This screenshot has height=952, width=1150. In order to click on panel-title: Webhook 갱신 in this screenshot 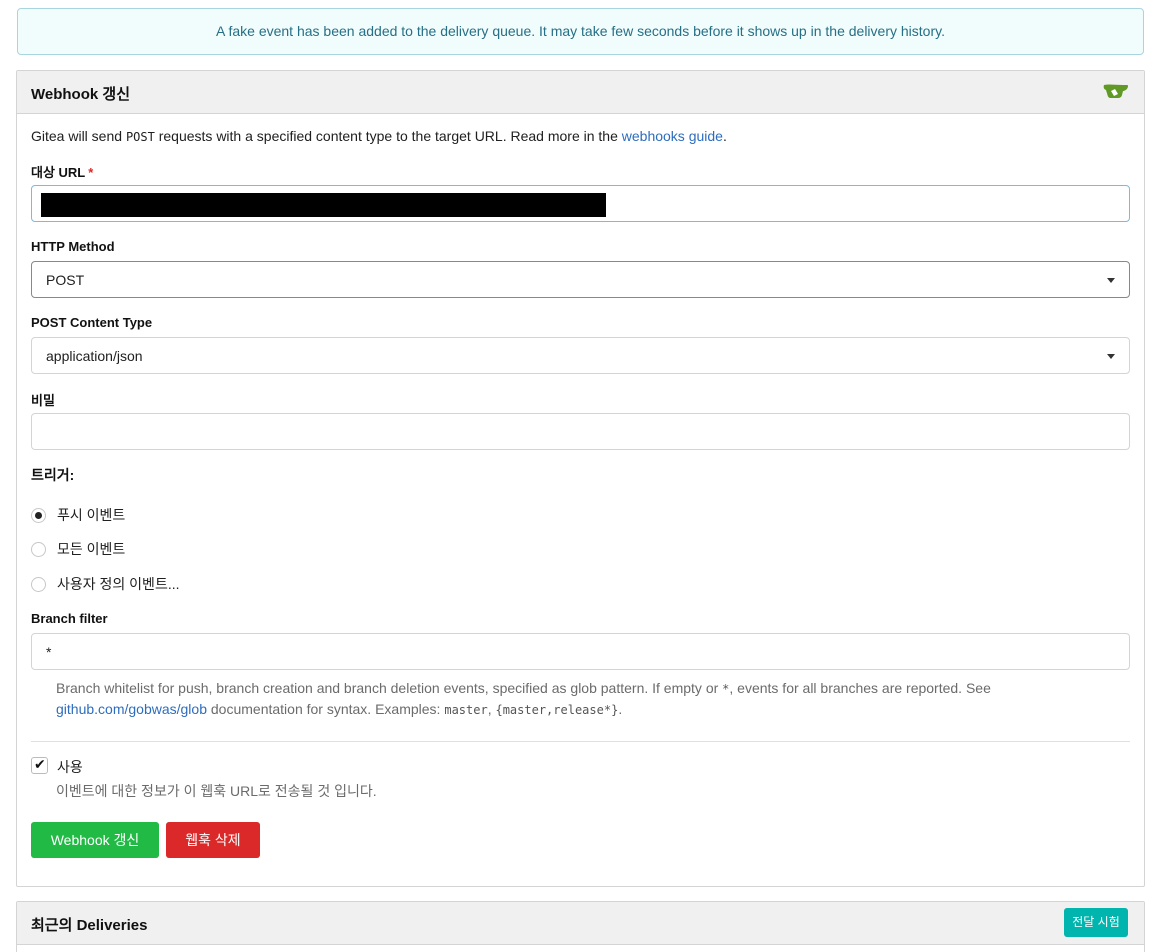, I will do `click(80, 94)`.